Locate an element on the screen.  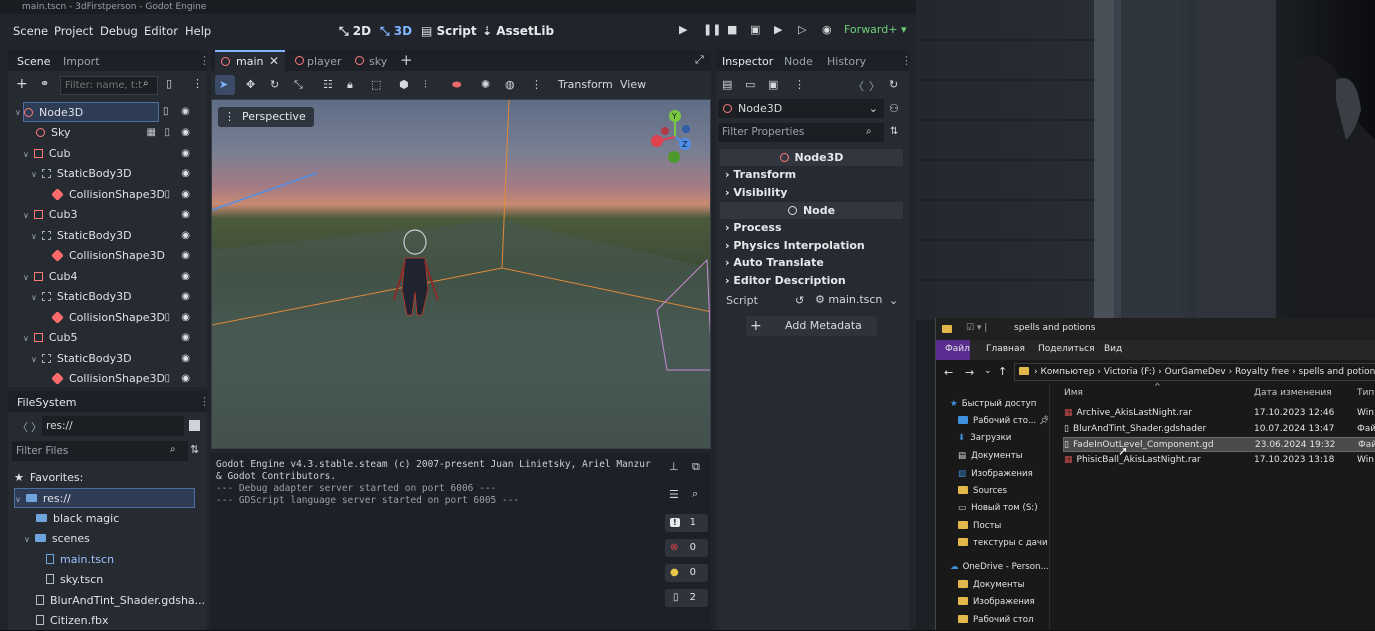
history-forward-icon: 〉 is located at coordinates (874, 86).